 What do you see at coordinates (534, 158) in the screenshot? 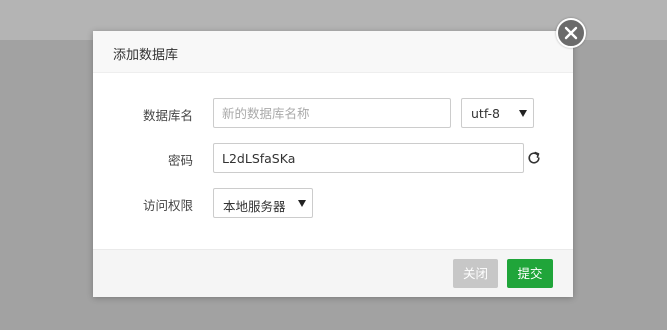
I see `refresh-icon` at bounding box center [534, 158].